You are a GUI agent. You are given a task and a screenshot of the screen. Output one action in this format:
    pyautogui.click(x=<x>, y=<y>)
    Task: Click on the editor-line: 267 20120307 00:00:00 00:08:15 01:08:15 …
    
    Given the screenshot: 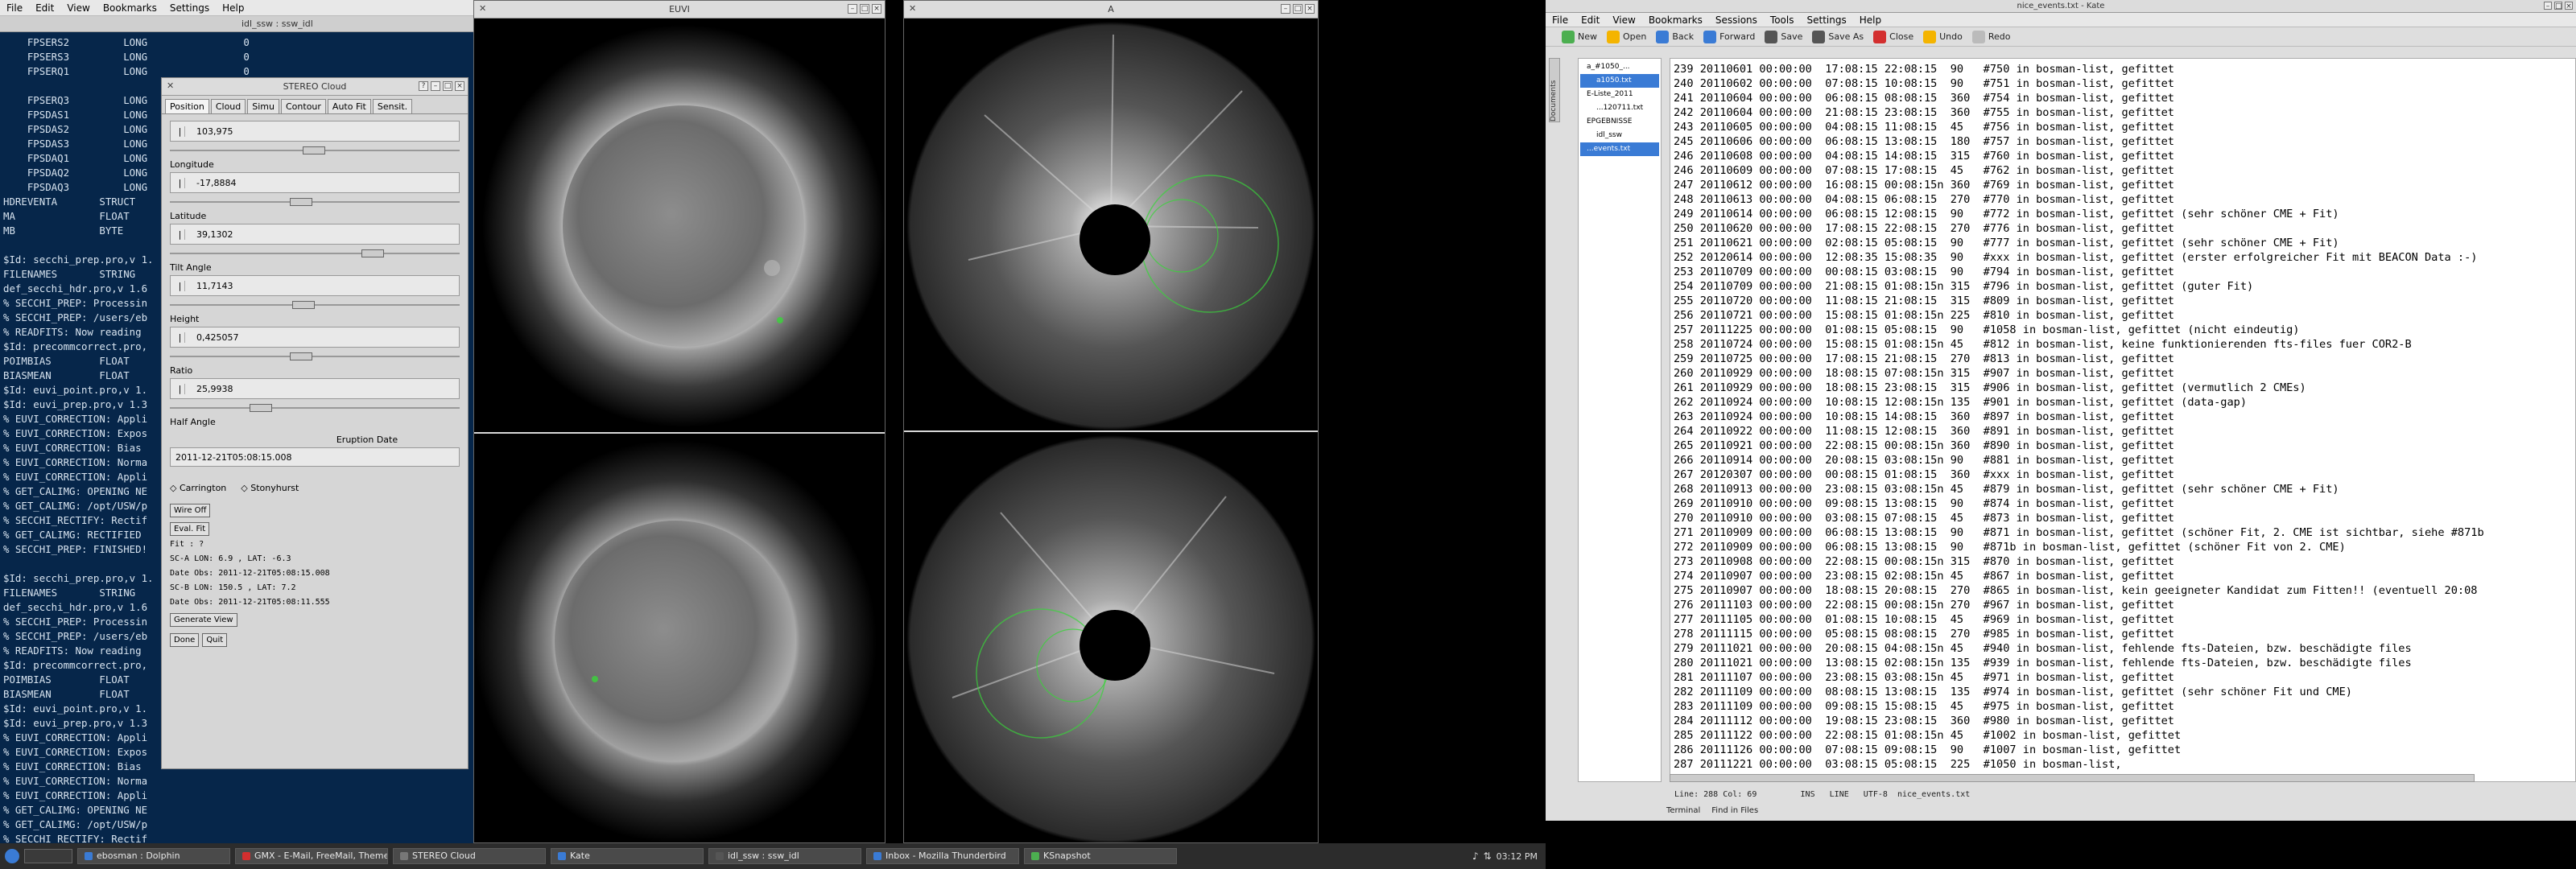 What is the action you would take?
    pyautogui.click(x=2124, y=475)
    